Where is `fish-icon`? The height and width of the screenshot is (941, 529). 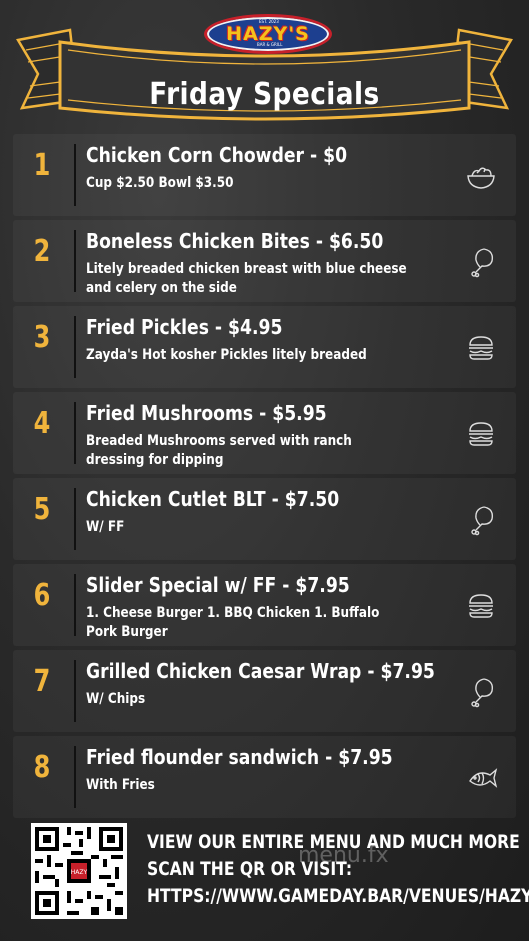 fish-icon is located at coordinates (481, 778).